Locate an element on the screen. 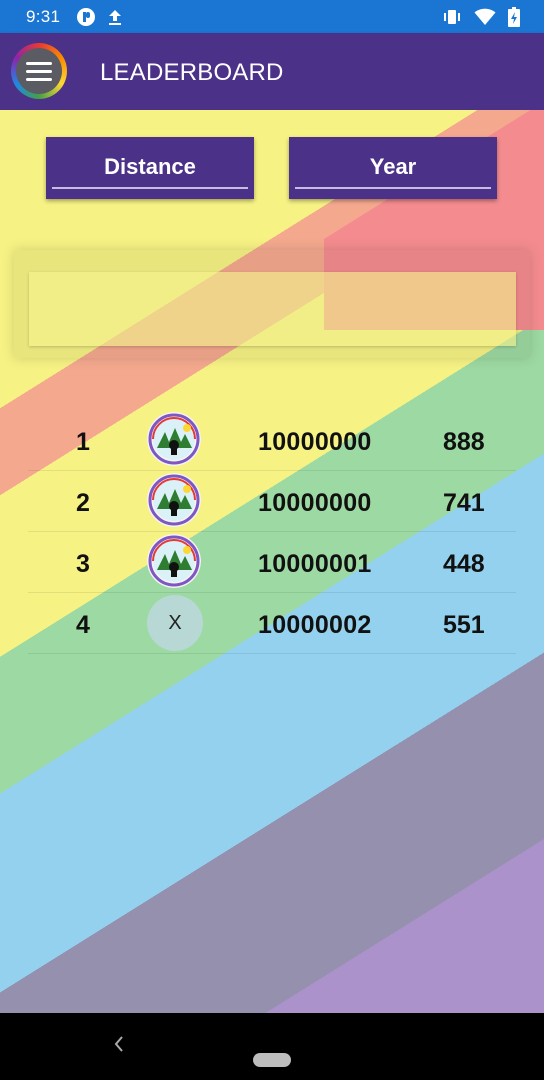  distance-filter-button: Distance is located at coordinates (150, 168).